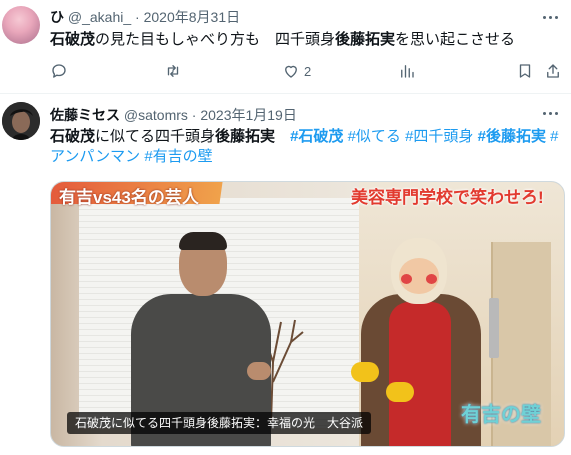 The image size is (571, 455). What do you see at coordinates (259, 371) in the screenshot?
I see `person-left-hand` at bounding box center [259, 371].